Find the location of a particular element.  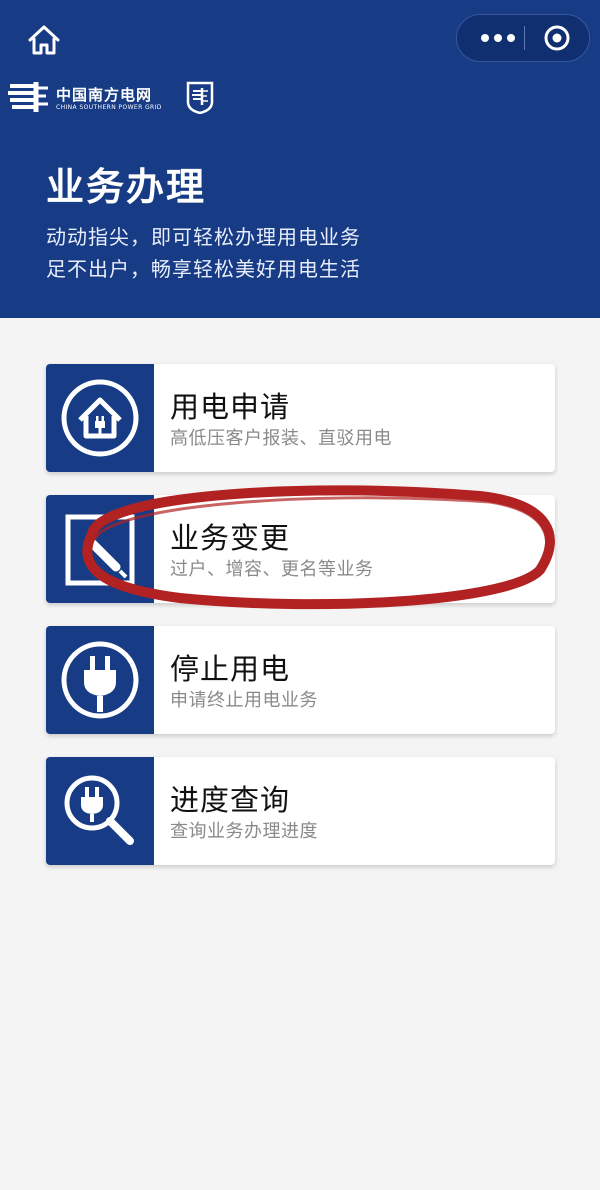

service-title: 业务变更 is located at coordinates (230, 538).